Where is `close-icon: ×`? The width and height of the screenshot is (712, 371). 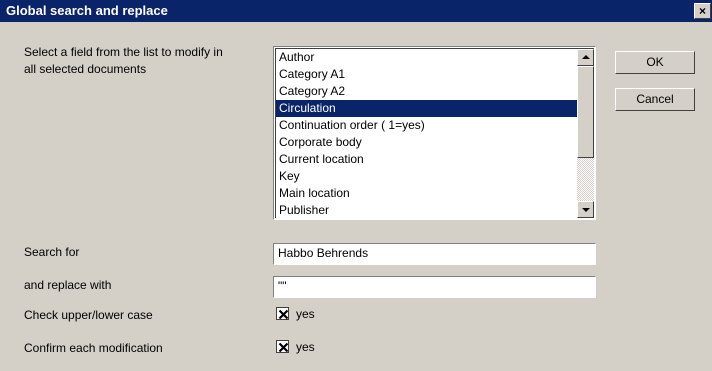
close-icon: × is located at coordinates (702, 11).